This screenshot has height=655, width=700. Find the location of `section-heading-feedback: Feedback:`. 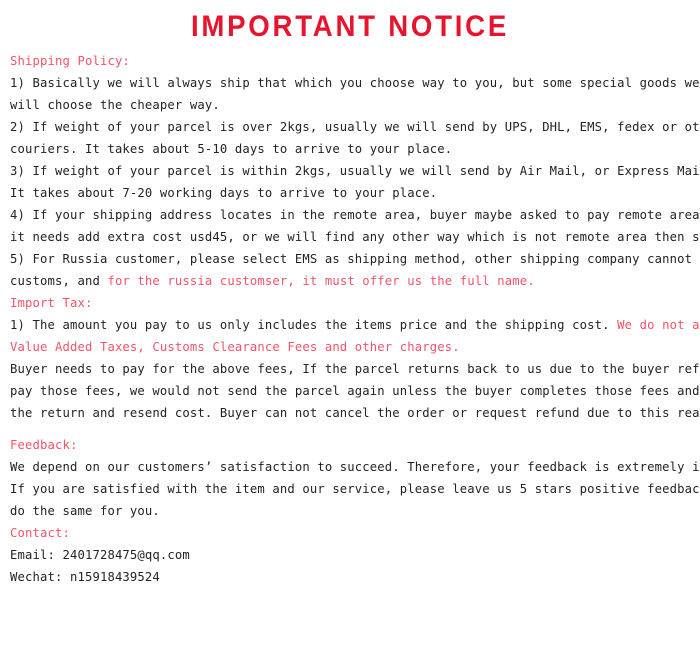

section-heading-feedback: Feedback: is located at coordinates (44, 444).